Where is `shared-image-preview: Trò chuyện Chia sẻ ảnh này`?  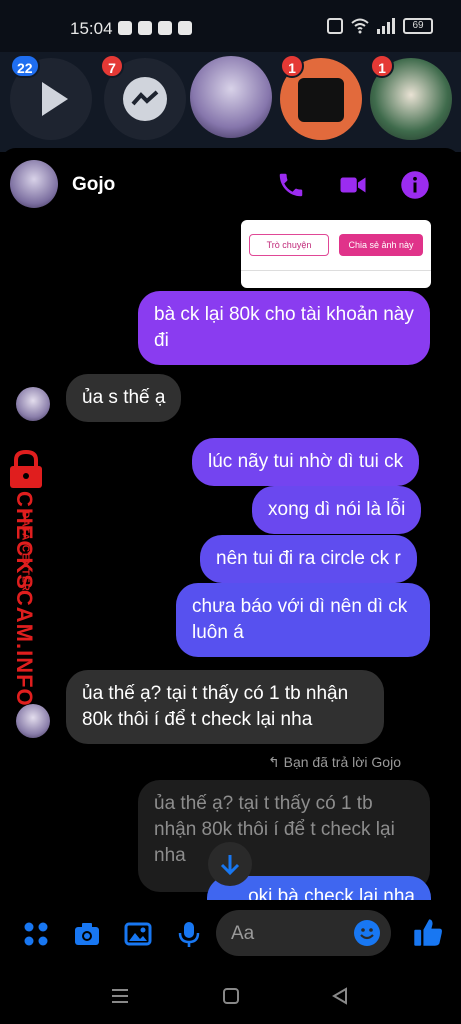 shared-image-preview: Trò chuyện Chia sẻ ảnh này is located at coordinates (336, 254).